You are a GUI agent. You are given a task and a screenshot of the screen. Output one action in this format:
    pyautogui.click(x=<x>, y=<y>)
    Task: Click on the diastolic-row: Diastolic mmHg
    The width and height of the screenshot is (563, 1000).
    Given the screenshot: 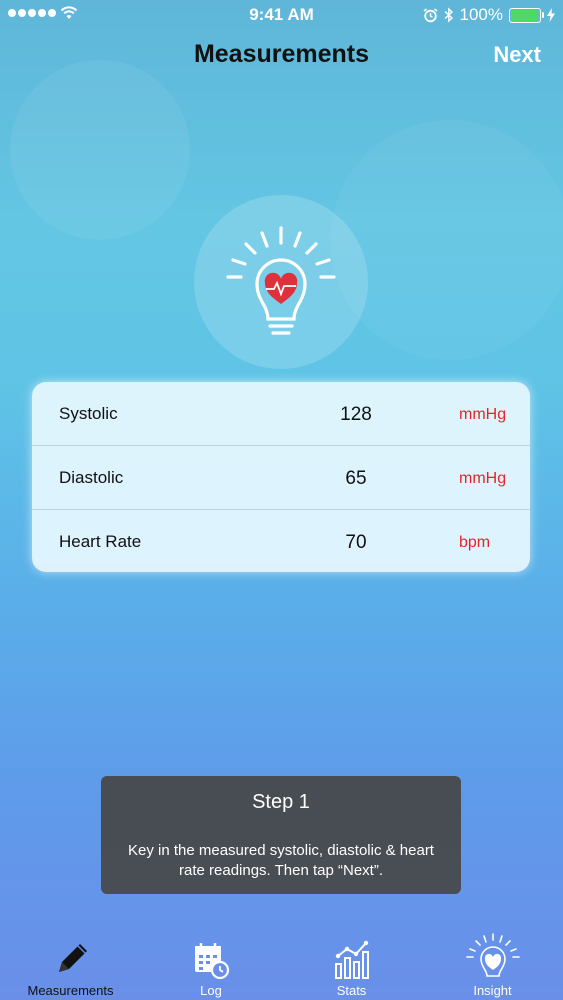 What is the action you would take?
    pyautogui.click(x=281, y=477)
    